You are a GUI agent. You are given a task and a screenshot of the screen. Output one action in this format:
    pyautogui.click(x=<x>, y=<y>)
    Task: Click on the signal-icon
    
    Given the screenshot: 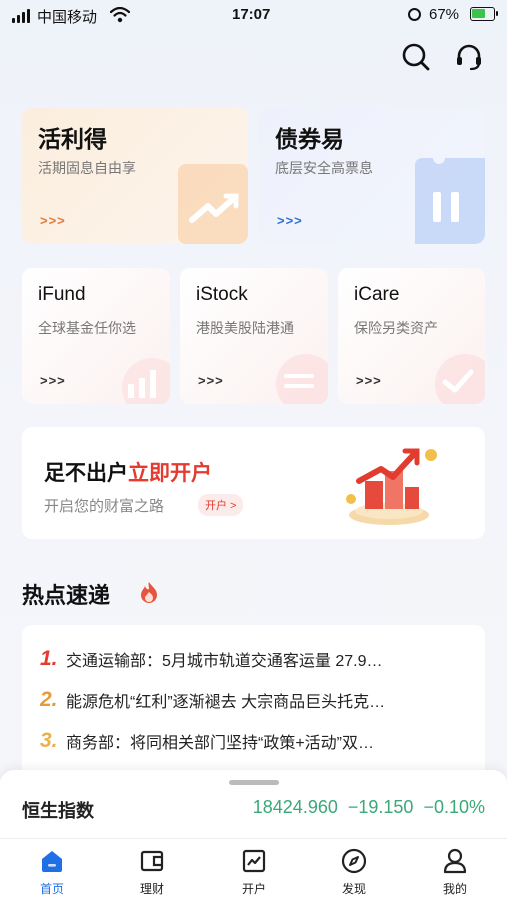 What is the action you would take?
    pyautogui.click(x=21, y=16)
    